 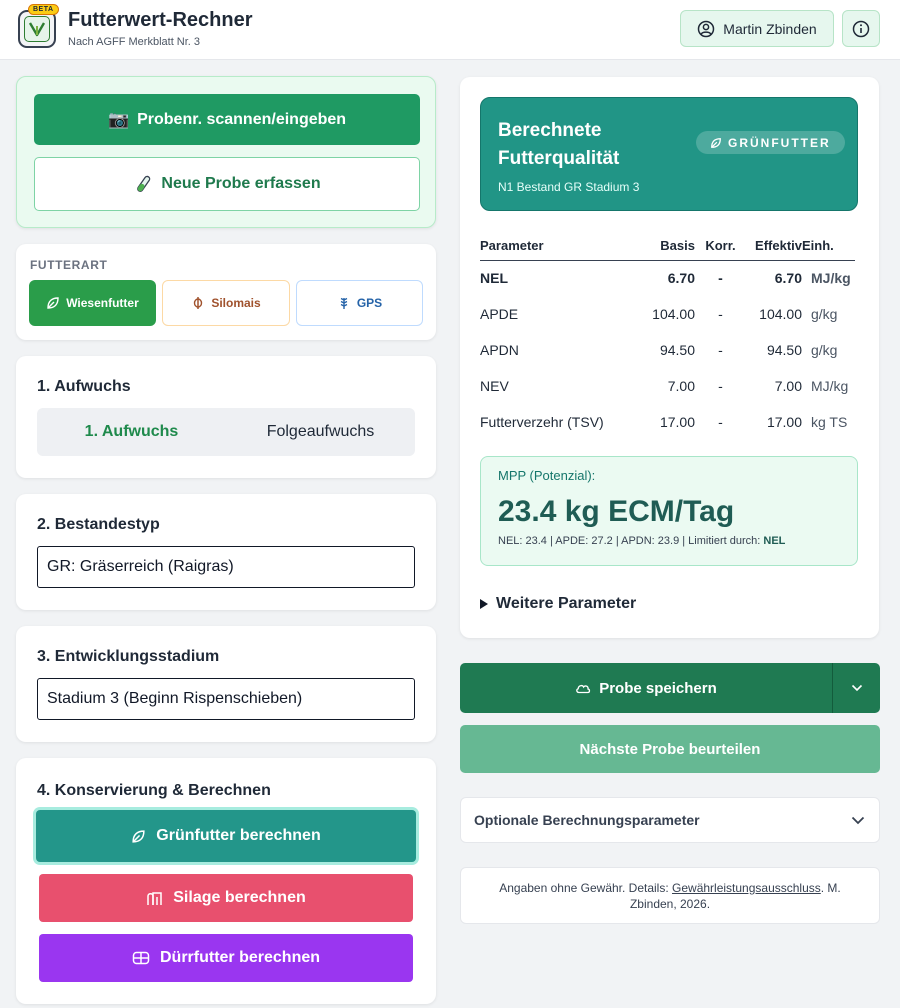 I want to click on table-row: Futterverzehr (TSV) 17.00 - 17.00 kg TS, so click(x=667, y=422).